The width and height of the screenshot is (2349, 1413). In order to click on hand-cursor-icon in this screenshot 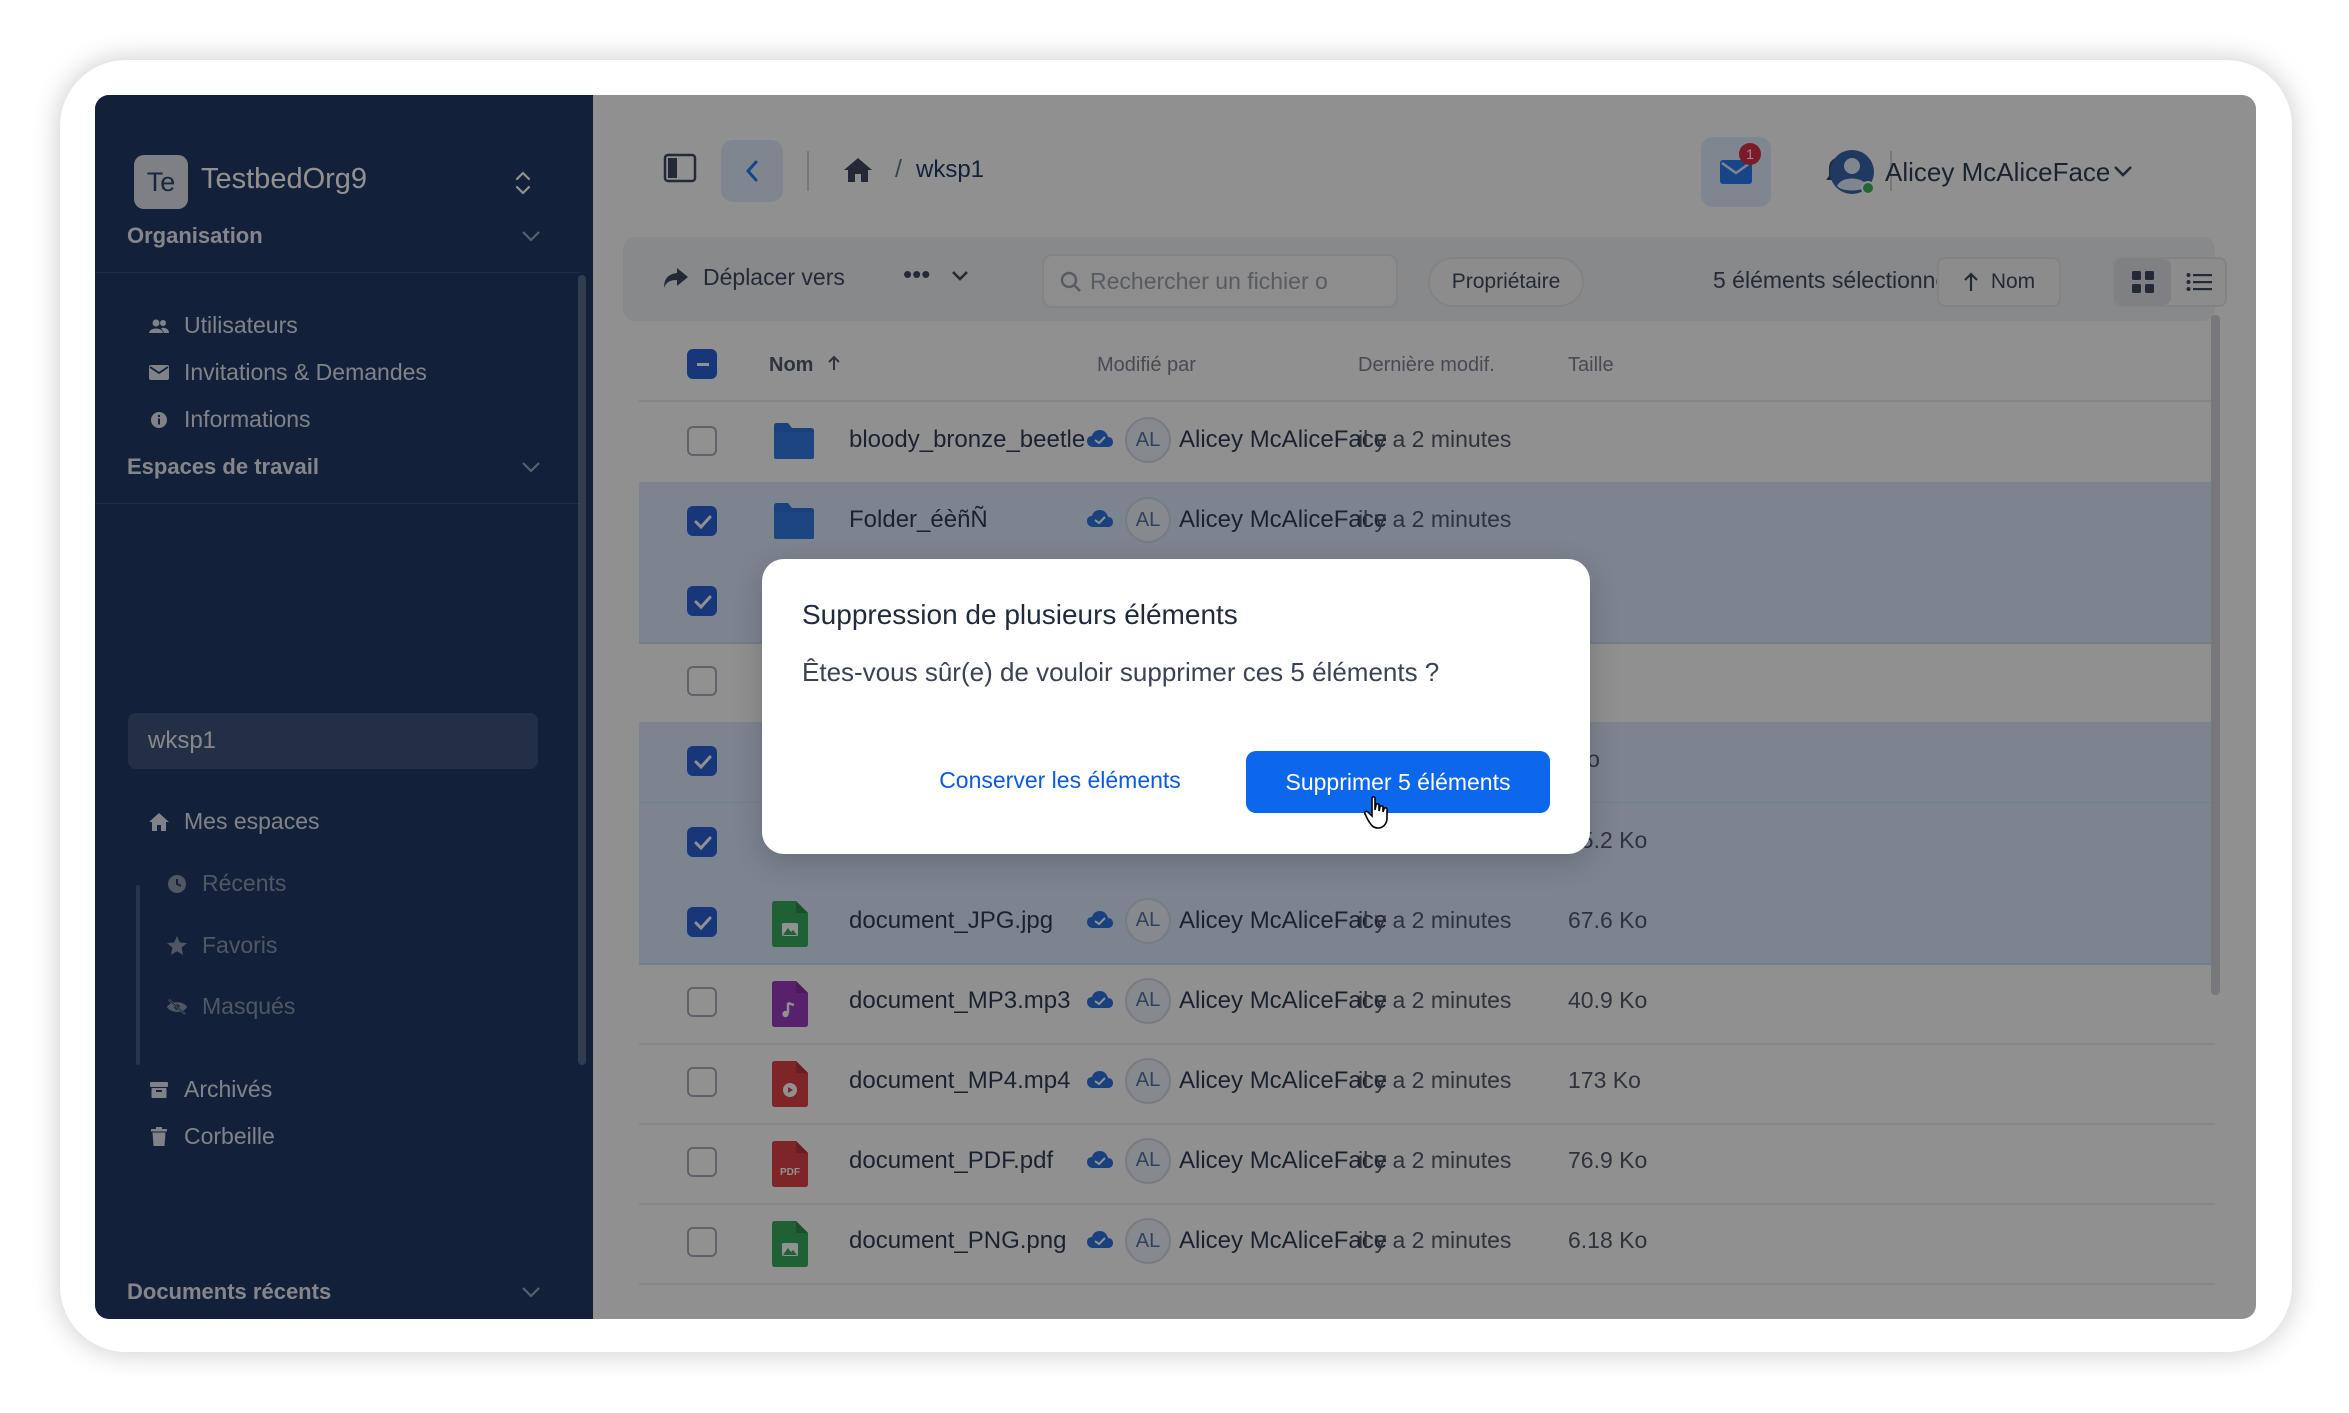, I will do `click(1376, 812)`.